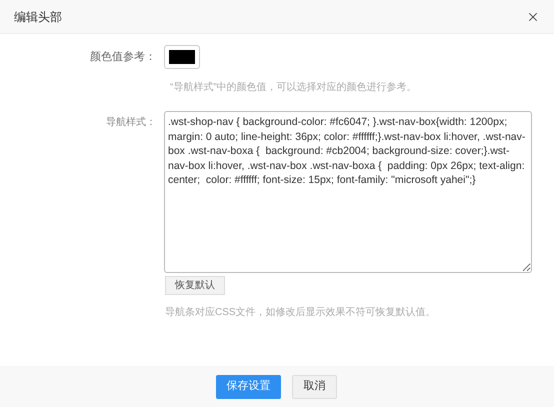 The height and width of the screenshot is (407, 554). Describe the element at coordinates (294, 87) in the screenshot. I see `color-hint: “导航样式”中的颜色值，可以选择对应的颜色进行参考。` at that location.